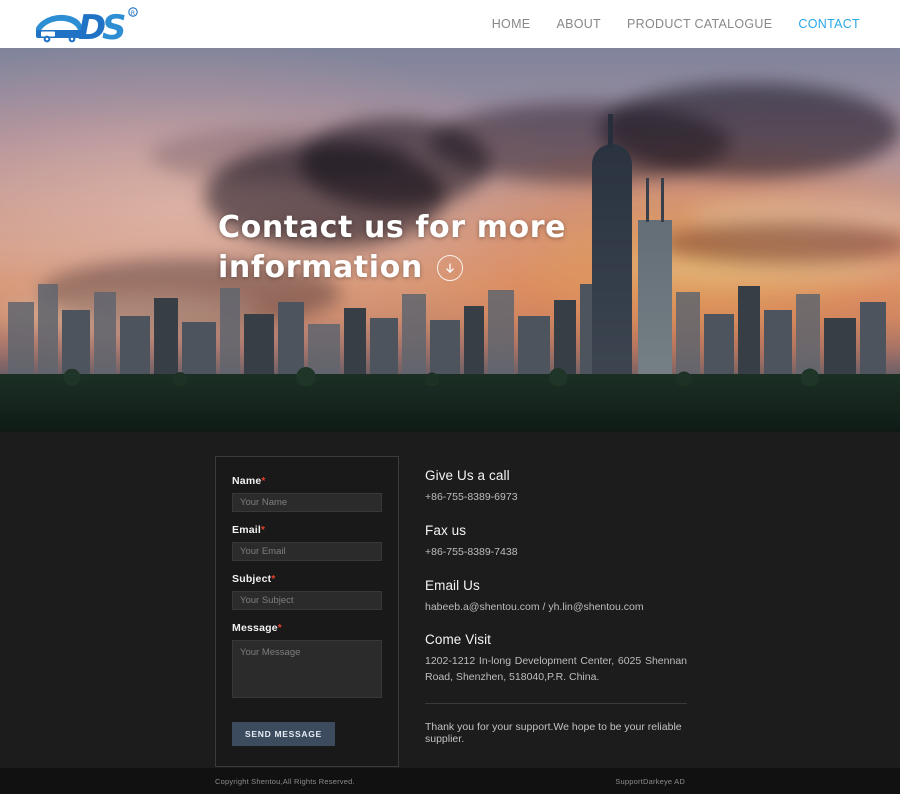 This screenshot has width=900, height=794. I want to click on form-field-subject: Subject*, so click(307, 591).